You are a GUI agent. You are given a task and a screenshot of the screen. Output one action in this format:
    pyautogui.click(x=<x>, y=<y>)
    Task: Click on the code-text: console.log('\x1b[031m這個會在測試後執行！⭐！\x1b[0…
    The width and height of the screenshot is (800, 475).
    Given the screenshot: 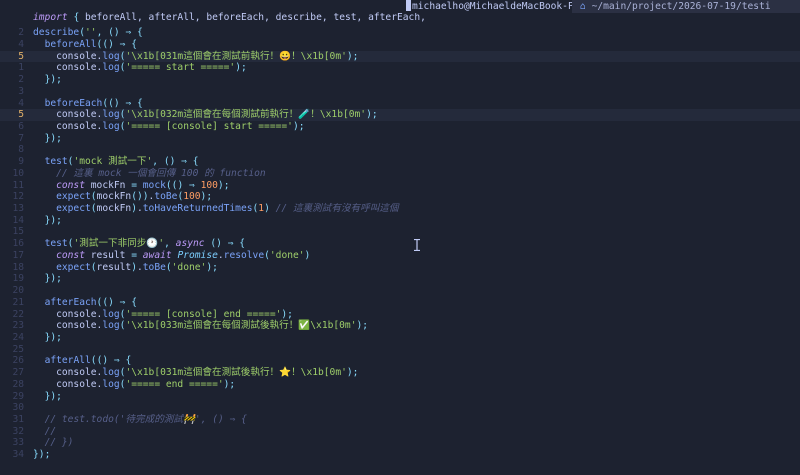 What is the action you would take?
    pyautogui.click(x=207, y=373)
    